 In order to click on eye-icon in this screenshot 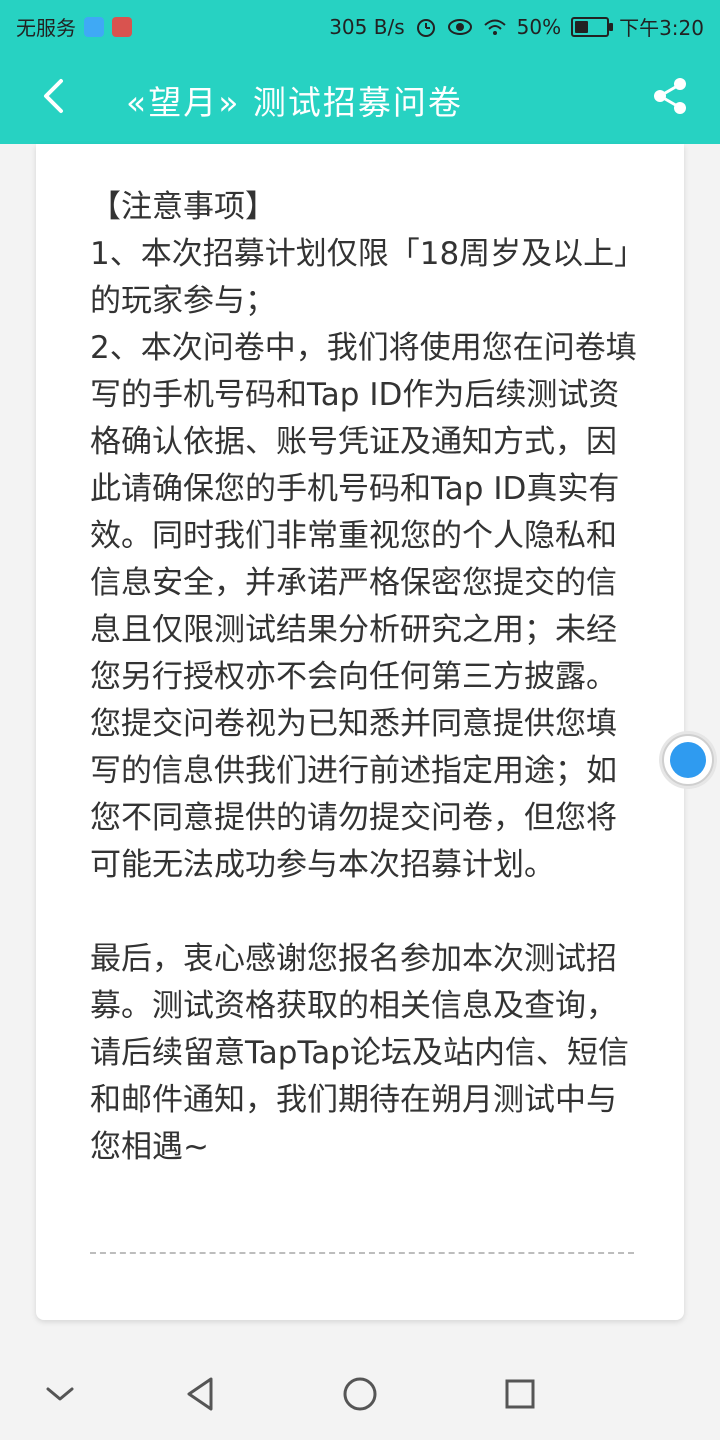, I will do `click(459, 26)`.